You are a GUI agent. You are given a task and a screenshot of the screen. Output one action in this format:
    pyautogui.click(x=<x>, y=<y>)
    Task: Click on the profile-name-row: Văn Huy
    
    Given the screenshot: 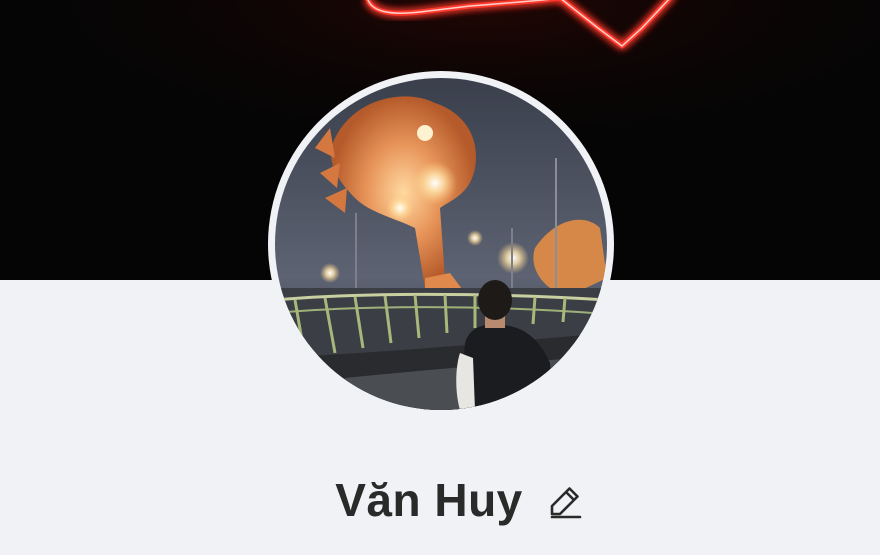 What is the action you would take?
    pyautogui.click(x=440, y=500)
    